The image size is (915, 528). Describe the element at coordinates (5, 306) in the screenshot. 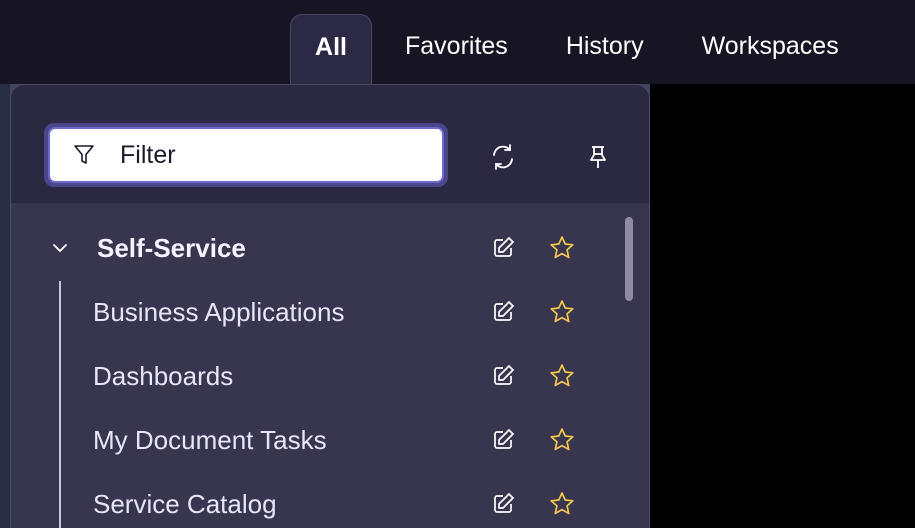

I see `background-edge` at that location.